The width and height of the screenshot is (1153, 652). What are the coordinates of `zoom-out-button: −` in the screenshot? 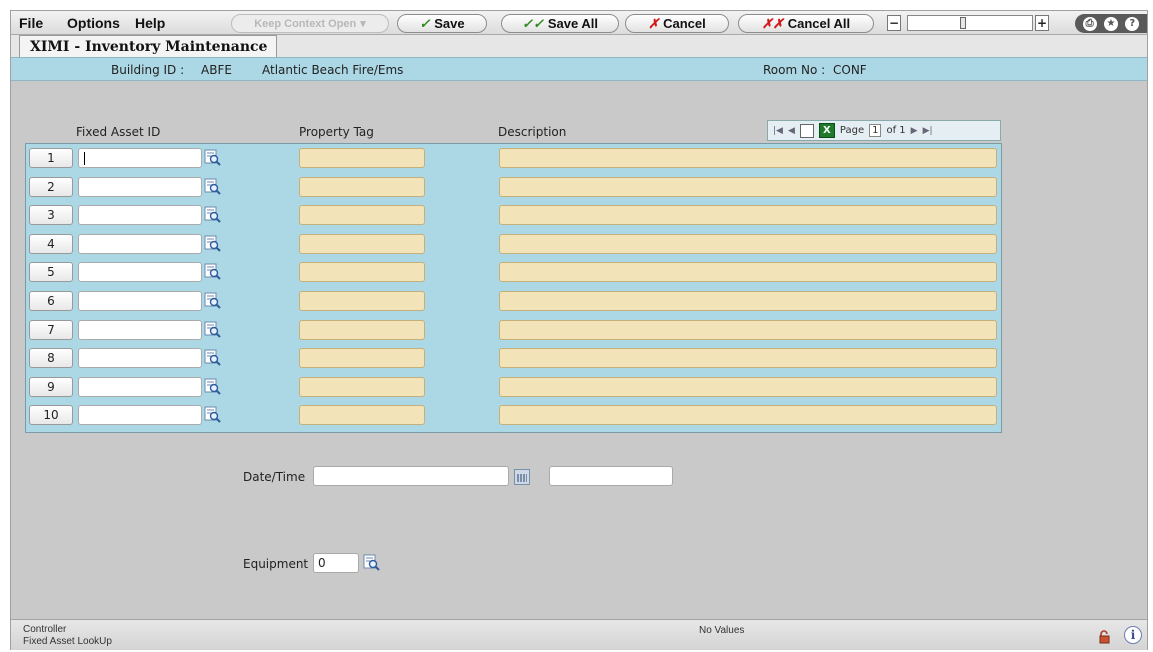 It's located at (894, 23).